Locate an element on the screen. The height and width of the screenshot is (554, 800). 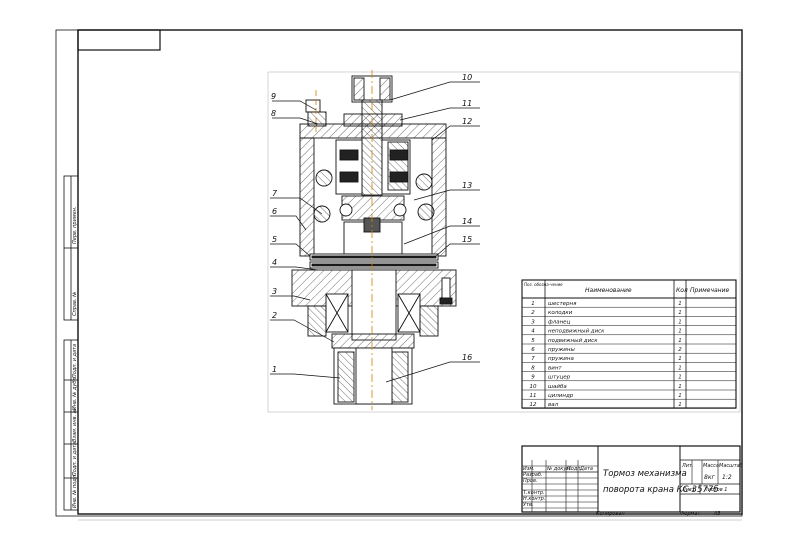
top-left-stamp-box is located at coordinates (119, 40).